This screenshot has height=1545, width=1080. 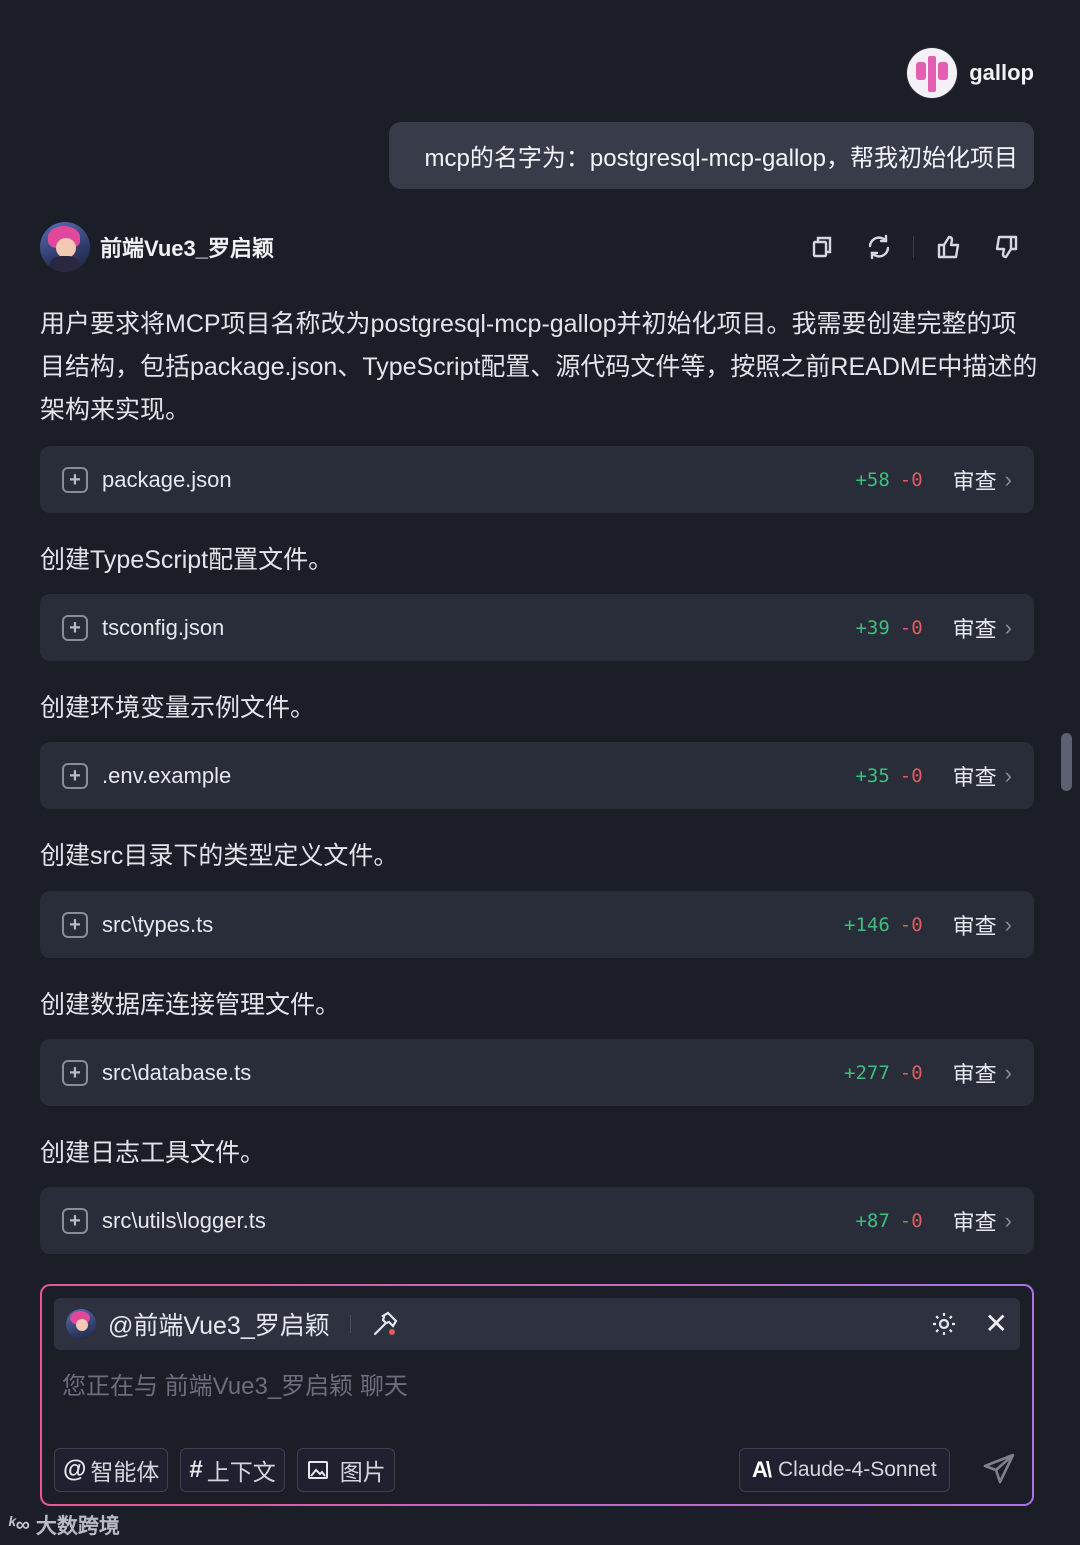 I want to click on lines-added: +58, so click(x=872, y=479).